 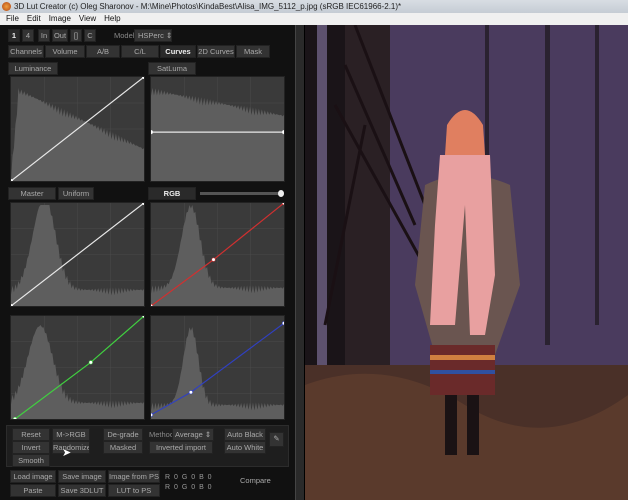 I want to click on method-select: Average ⇕, so click(x=193, y=434).